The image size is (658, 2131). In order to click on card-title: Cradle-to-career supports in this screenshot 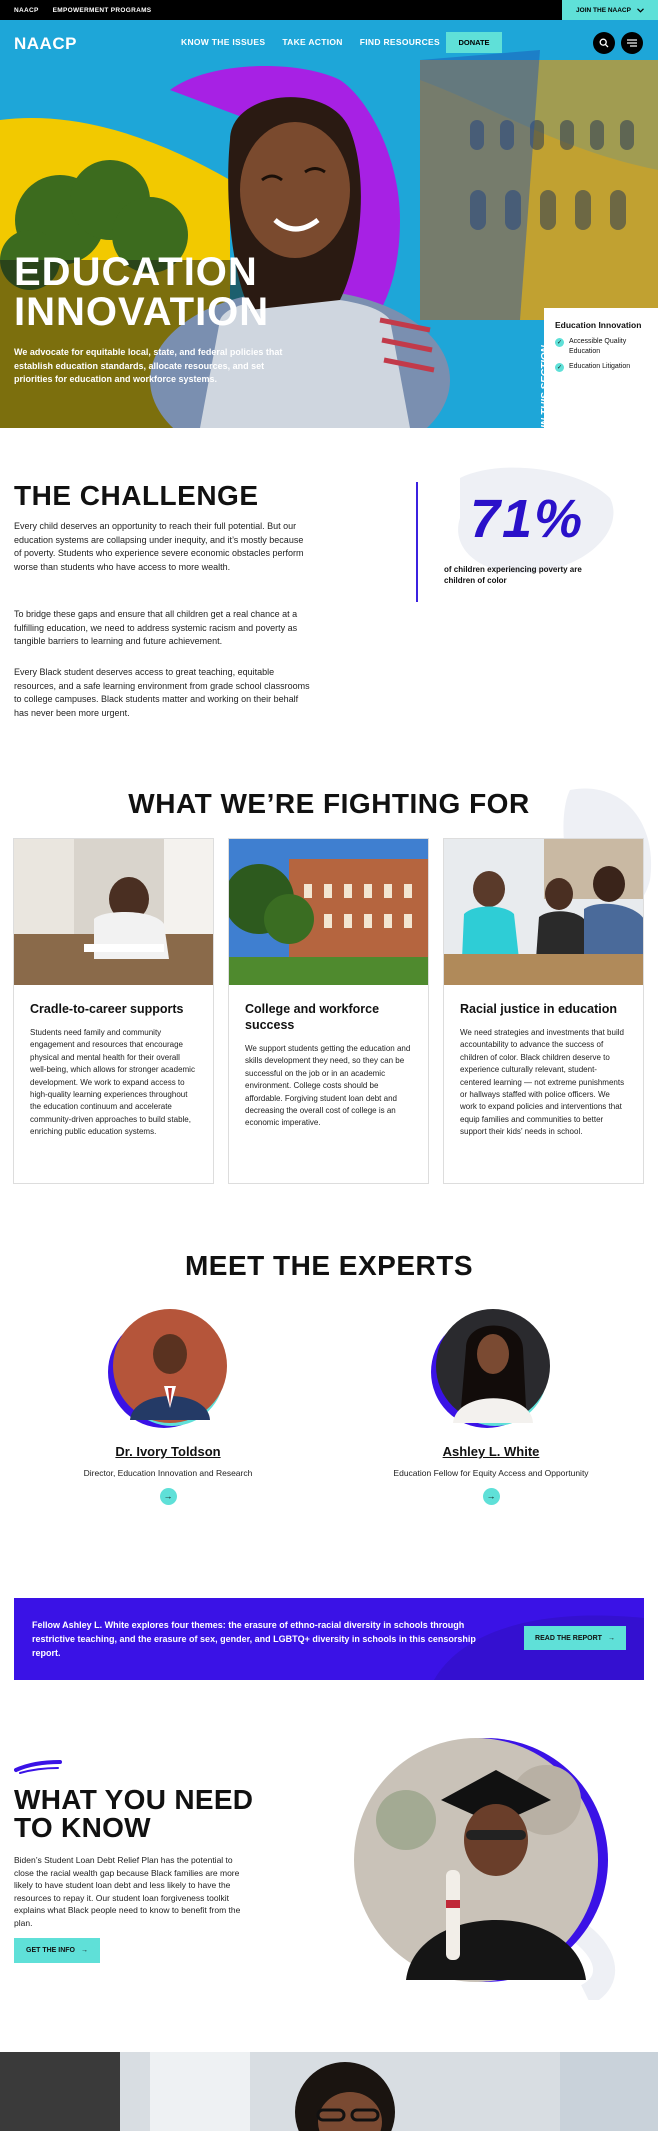, I will do `click(107, 1009)`.